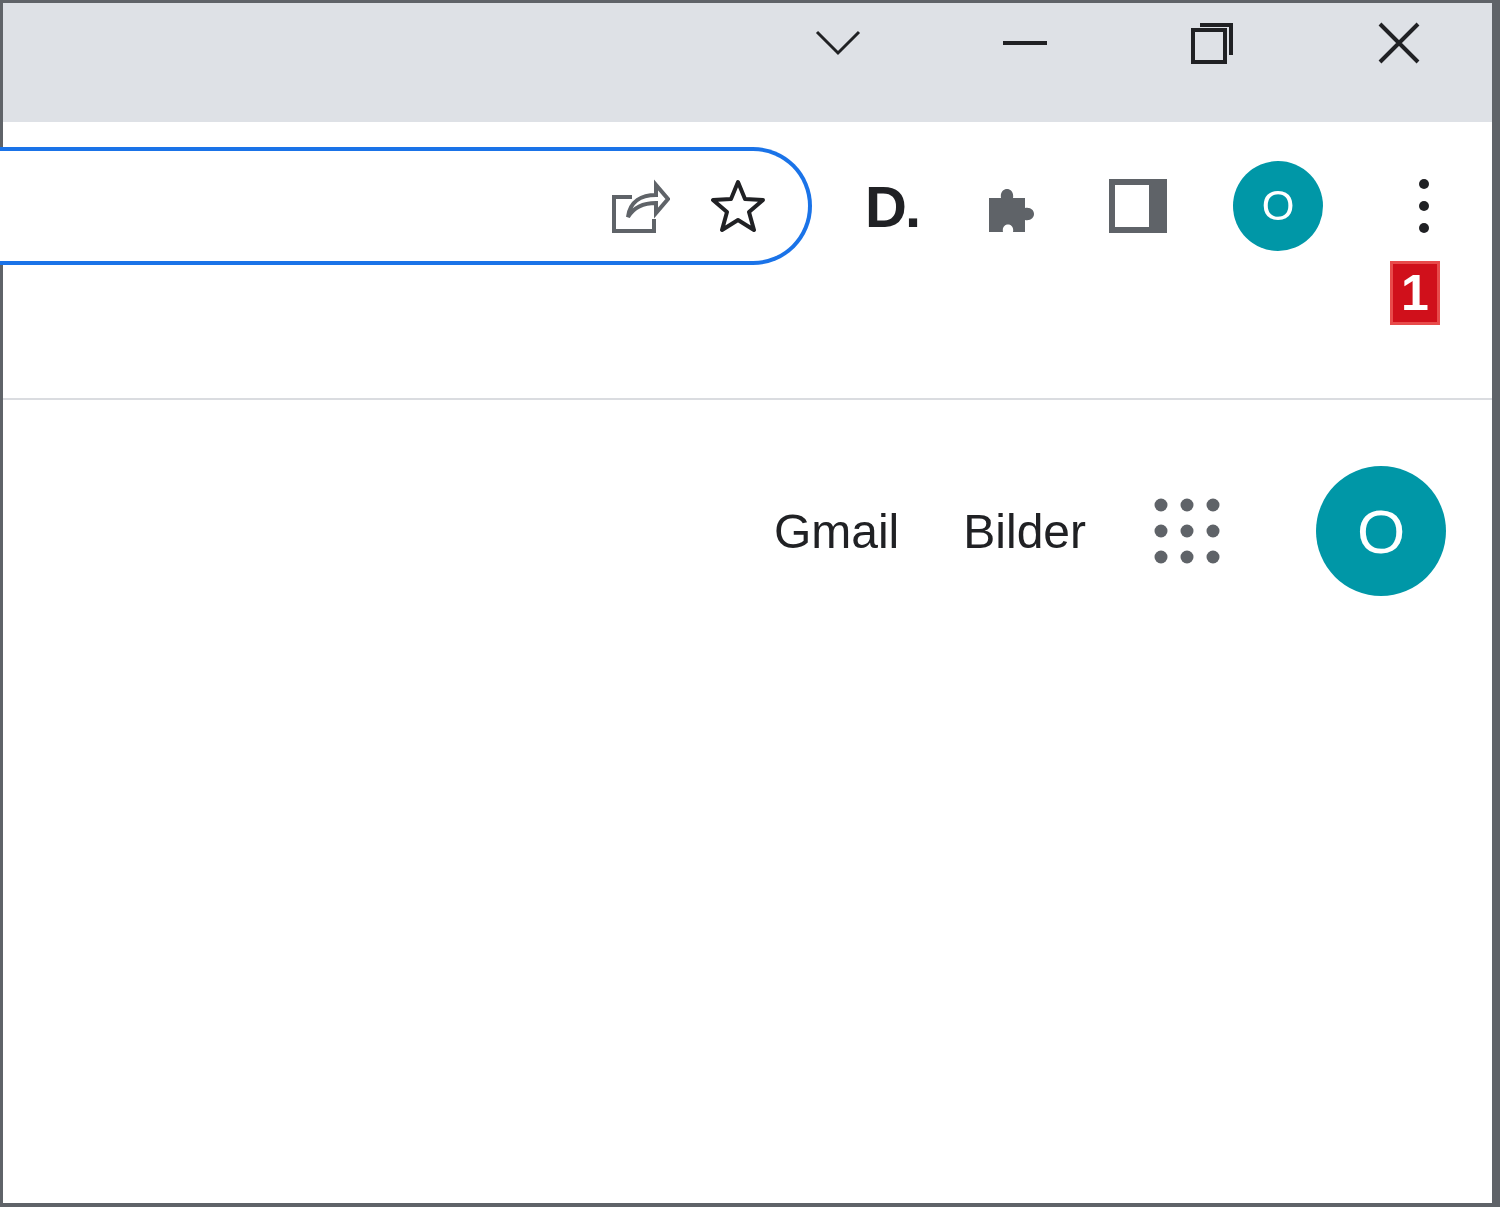 The image size is (1500, 1207). I want to click on bookmark-star-button, so click(738, 206).